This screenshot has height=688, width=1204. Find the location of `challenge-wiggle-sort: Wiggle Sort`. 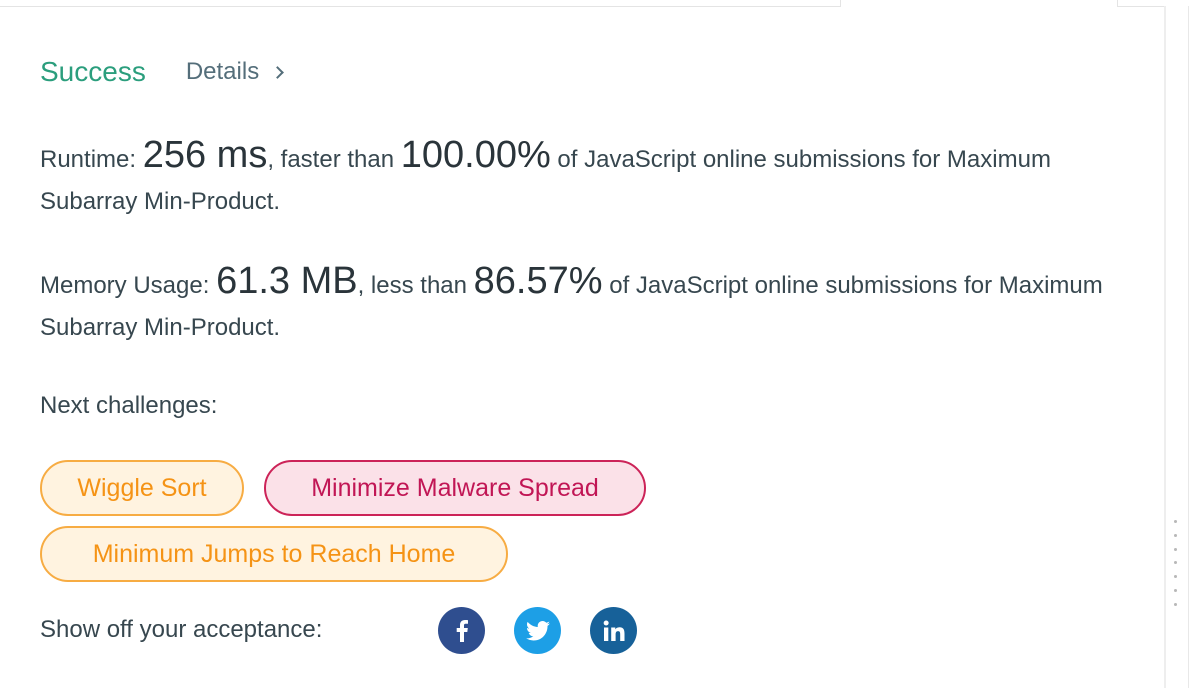

challenge-wiggle-sort: Wiggle Sort is located at coordinates (142, 488).